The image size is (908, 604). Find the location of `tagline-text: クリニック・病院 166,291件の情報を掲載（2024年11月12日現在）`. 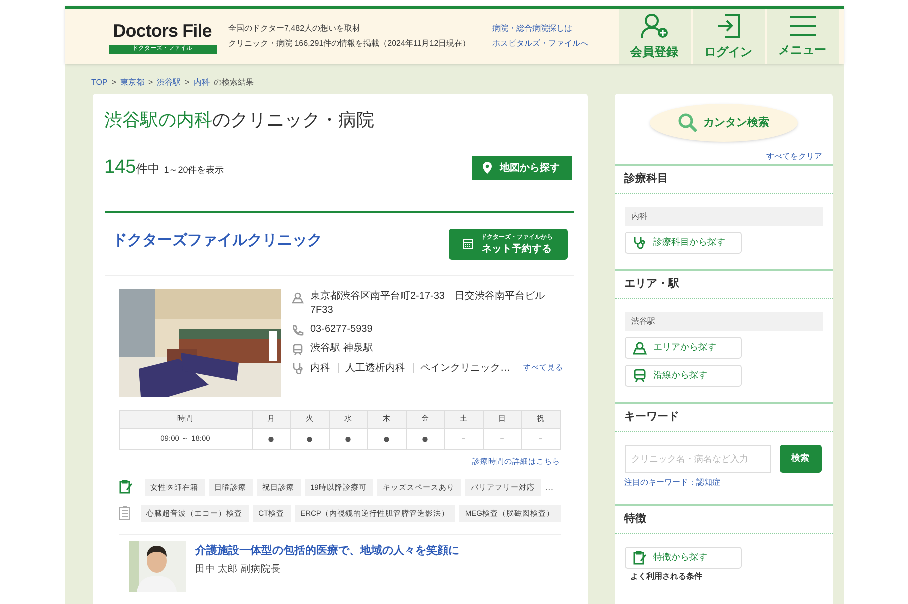

tagline-text: クリニック・病院 166,291件の情報を掲載（2024年11月12日現在） is located at coordinates (350, 44).